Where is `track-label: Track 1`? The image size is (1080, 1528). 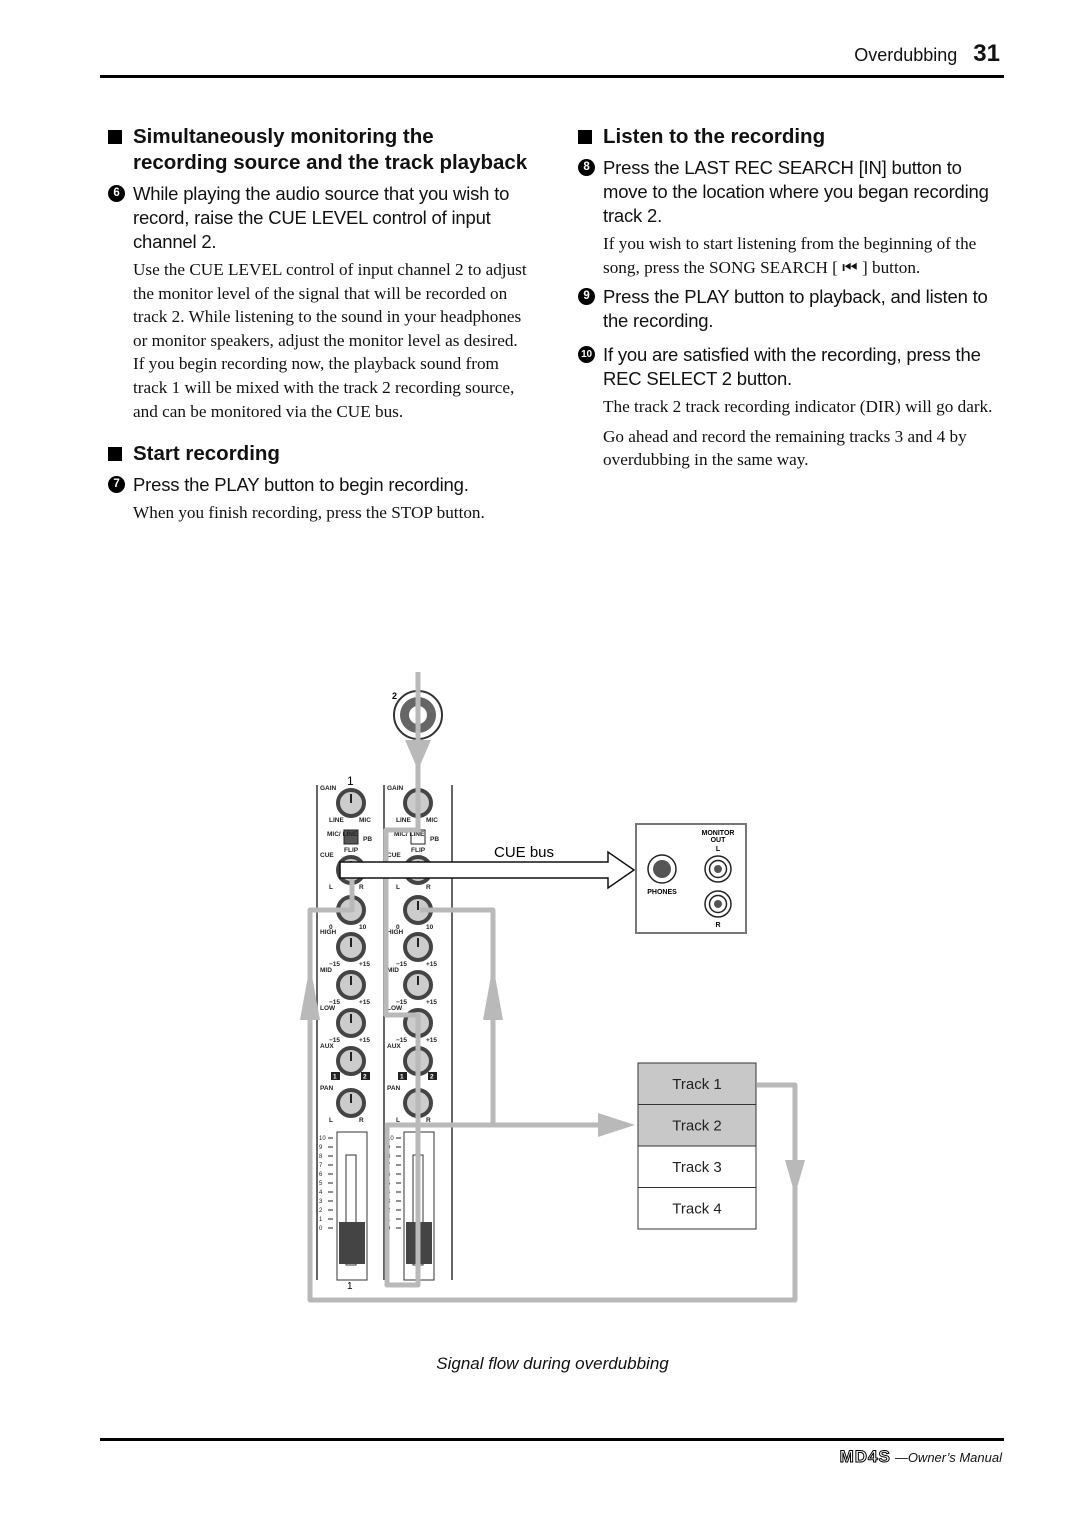
track-label: Track 1 is located at coordinates (696, 1084).